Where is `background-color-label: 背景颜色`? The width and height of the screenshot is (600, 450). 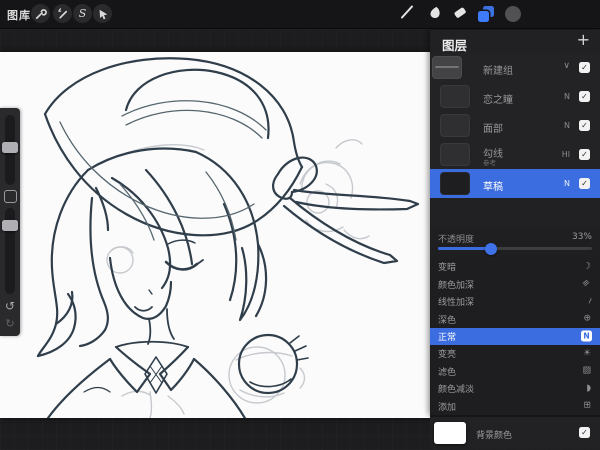 background-color-label: 背景颜色 is located at coordinates (494, 436).